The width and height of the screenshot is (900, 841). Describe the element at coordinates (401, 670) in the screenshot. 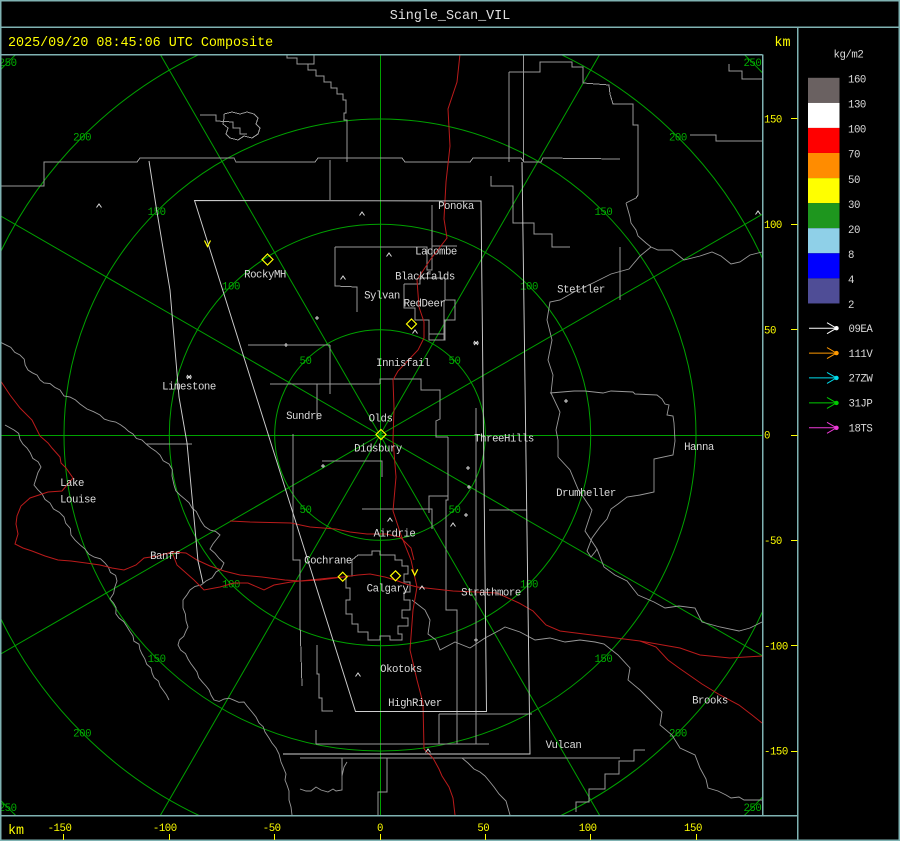

I see `svg-text: Okotoks` at that location.